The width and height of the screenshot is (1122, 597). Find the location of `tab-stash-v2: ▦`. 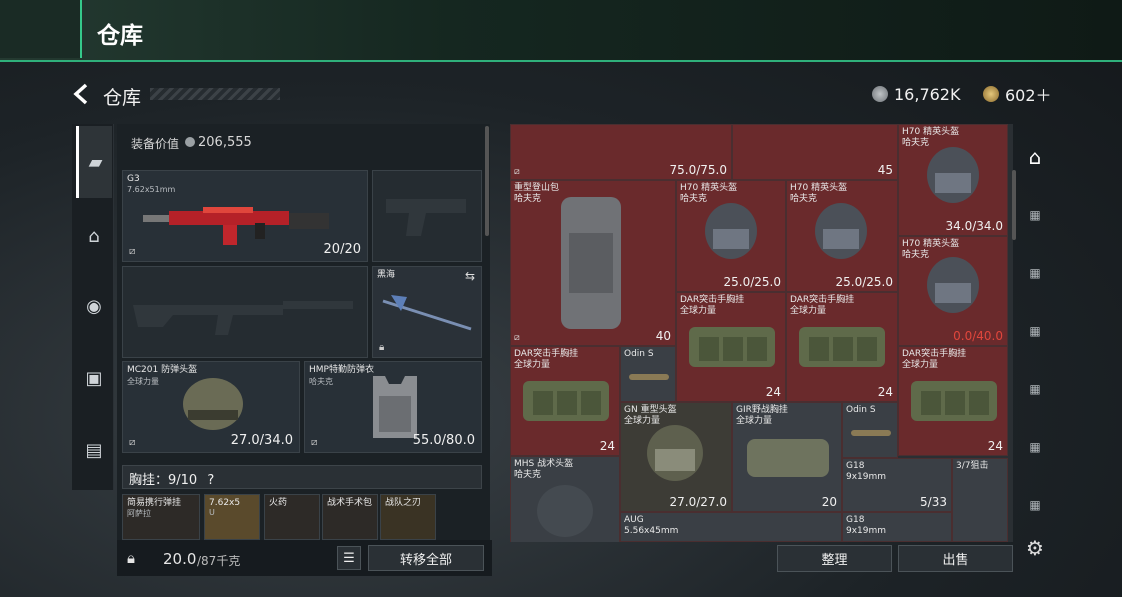

tab-stash-v2: ▦ is located at coordinates (1035, 273).